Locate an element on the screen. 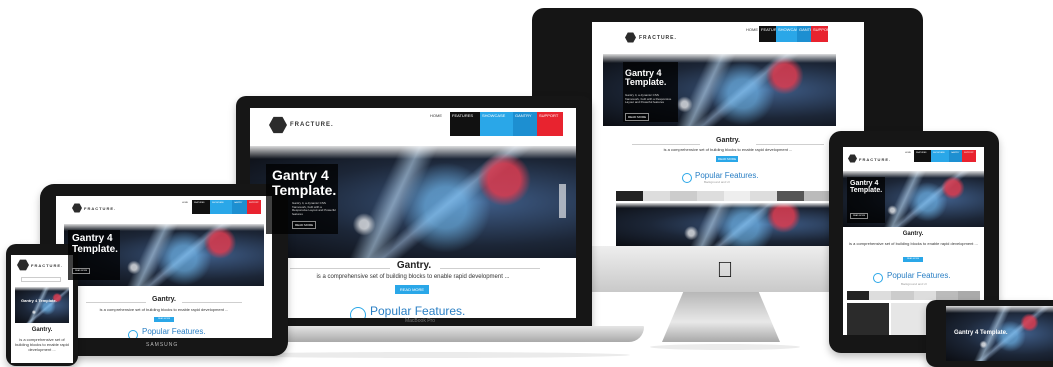  feature-tile-light is located at coordinates (911, 319).